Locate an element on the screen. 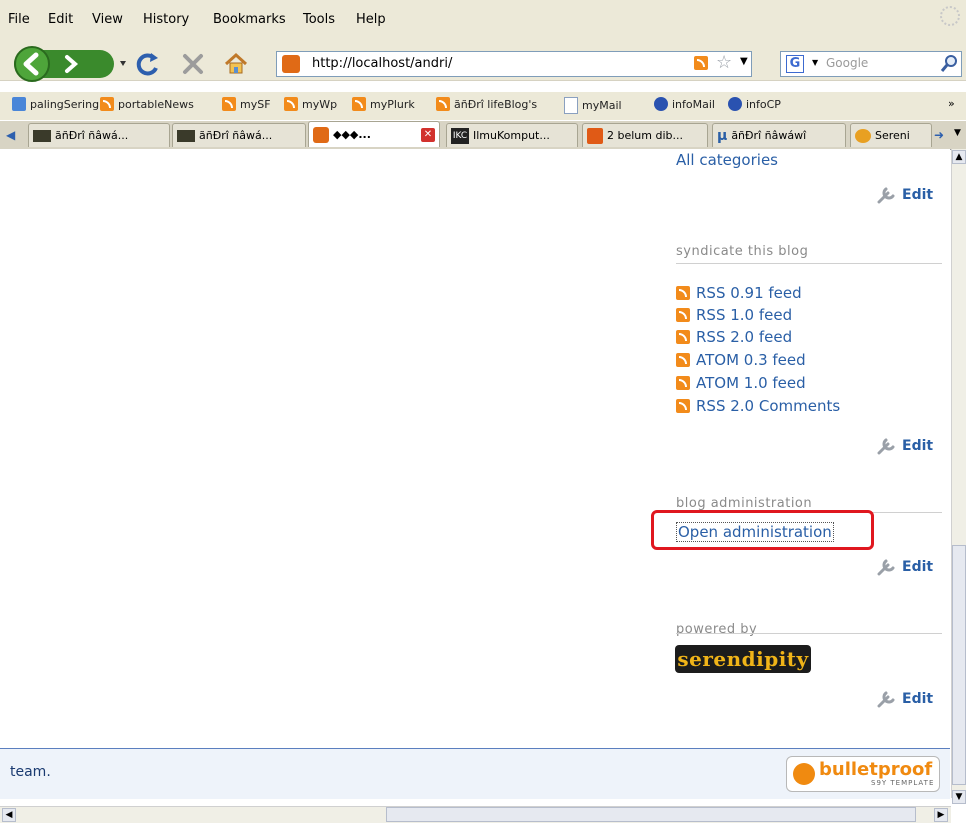 This screenshot has height=830, width=966. scroll-down-arrow-icon: ▼ is located at coordinates (959, 797).